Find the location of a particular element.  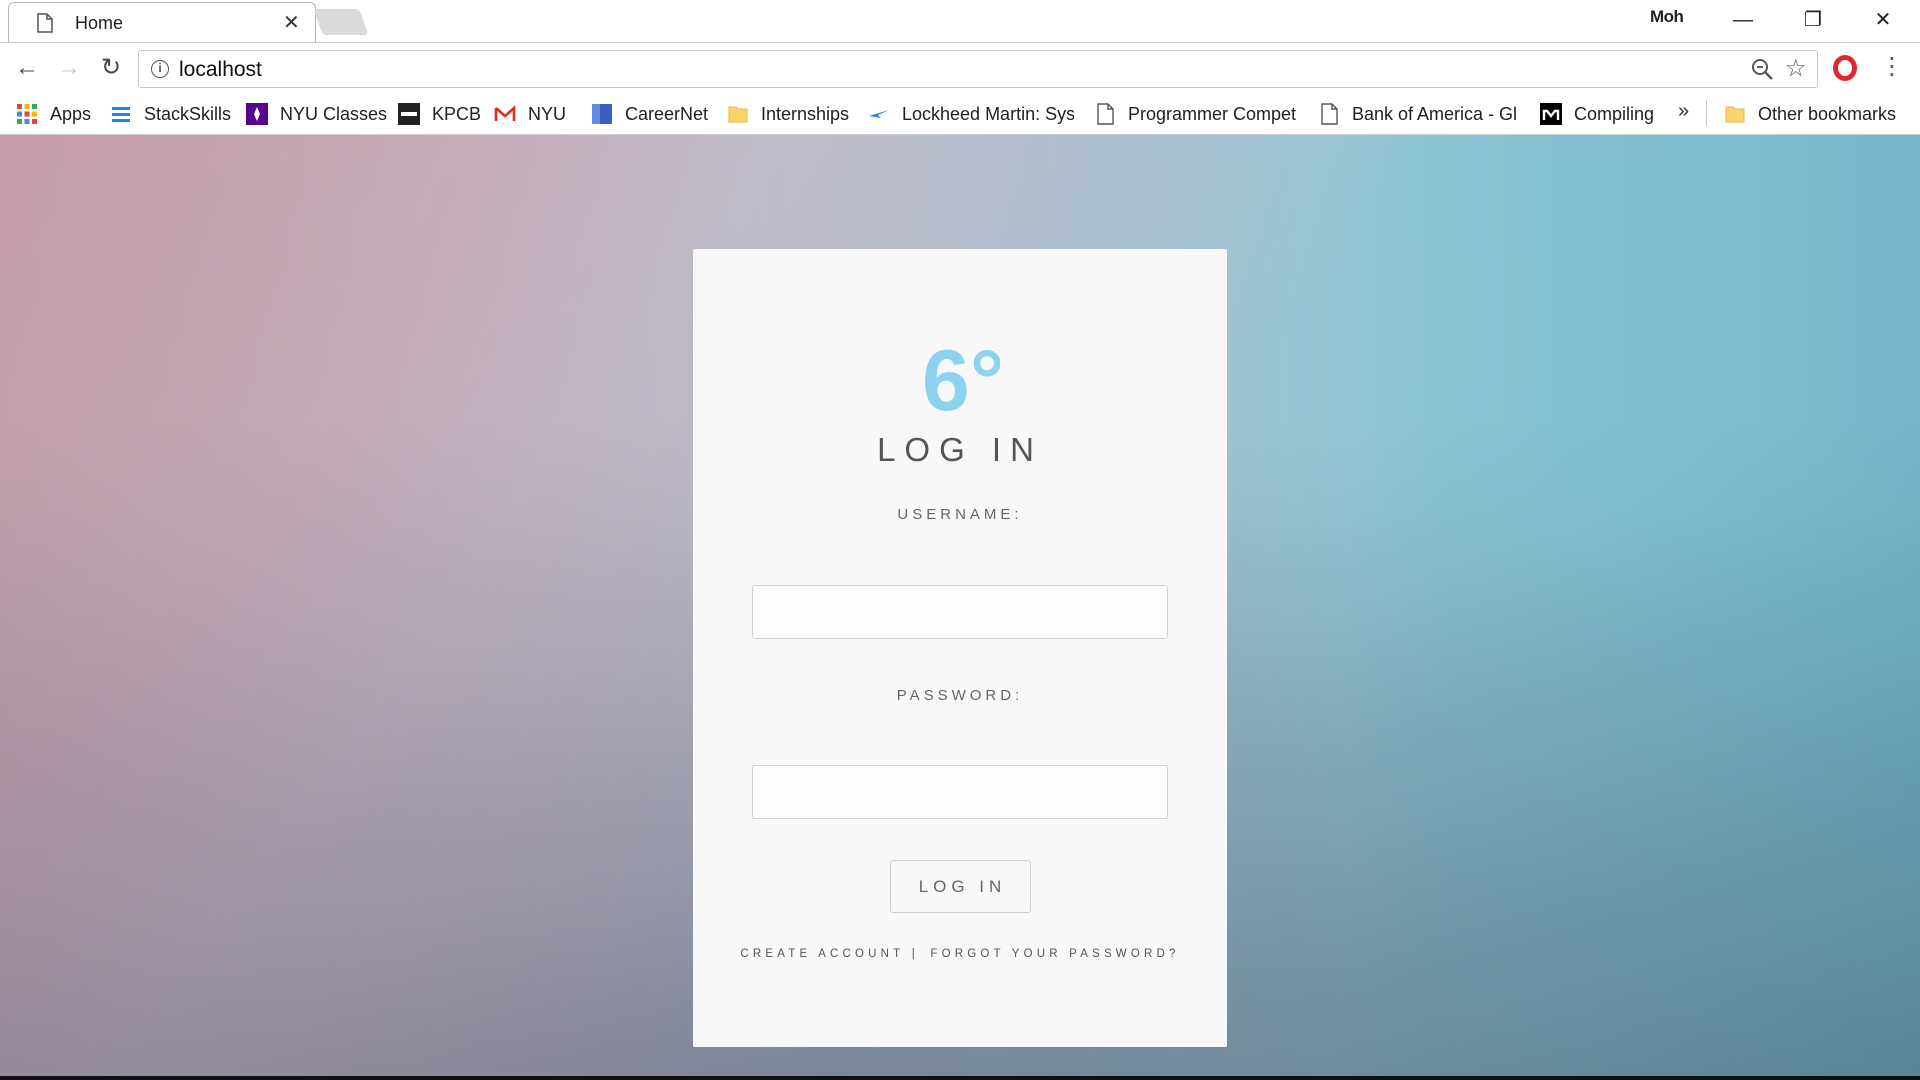

tab-close-icon: ✕ is located at coordinates (291, 23).